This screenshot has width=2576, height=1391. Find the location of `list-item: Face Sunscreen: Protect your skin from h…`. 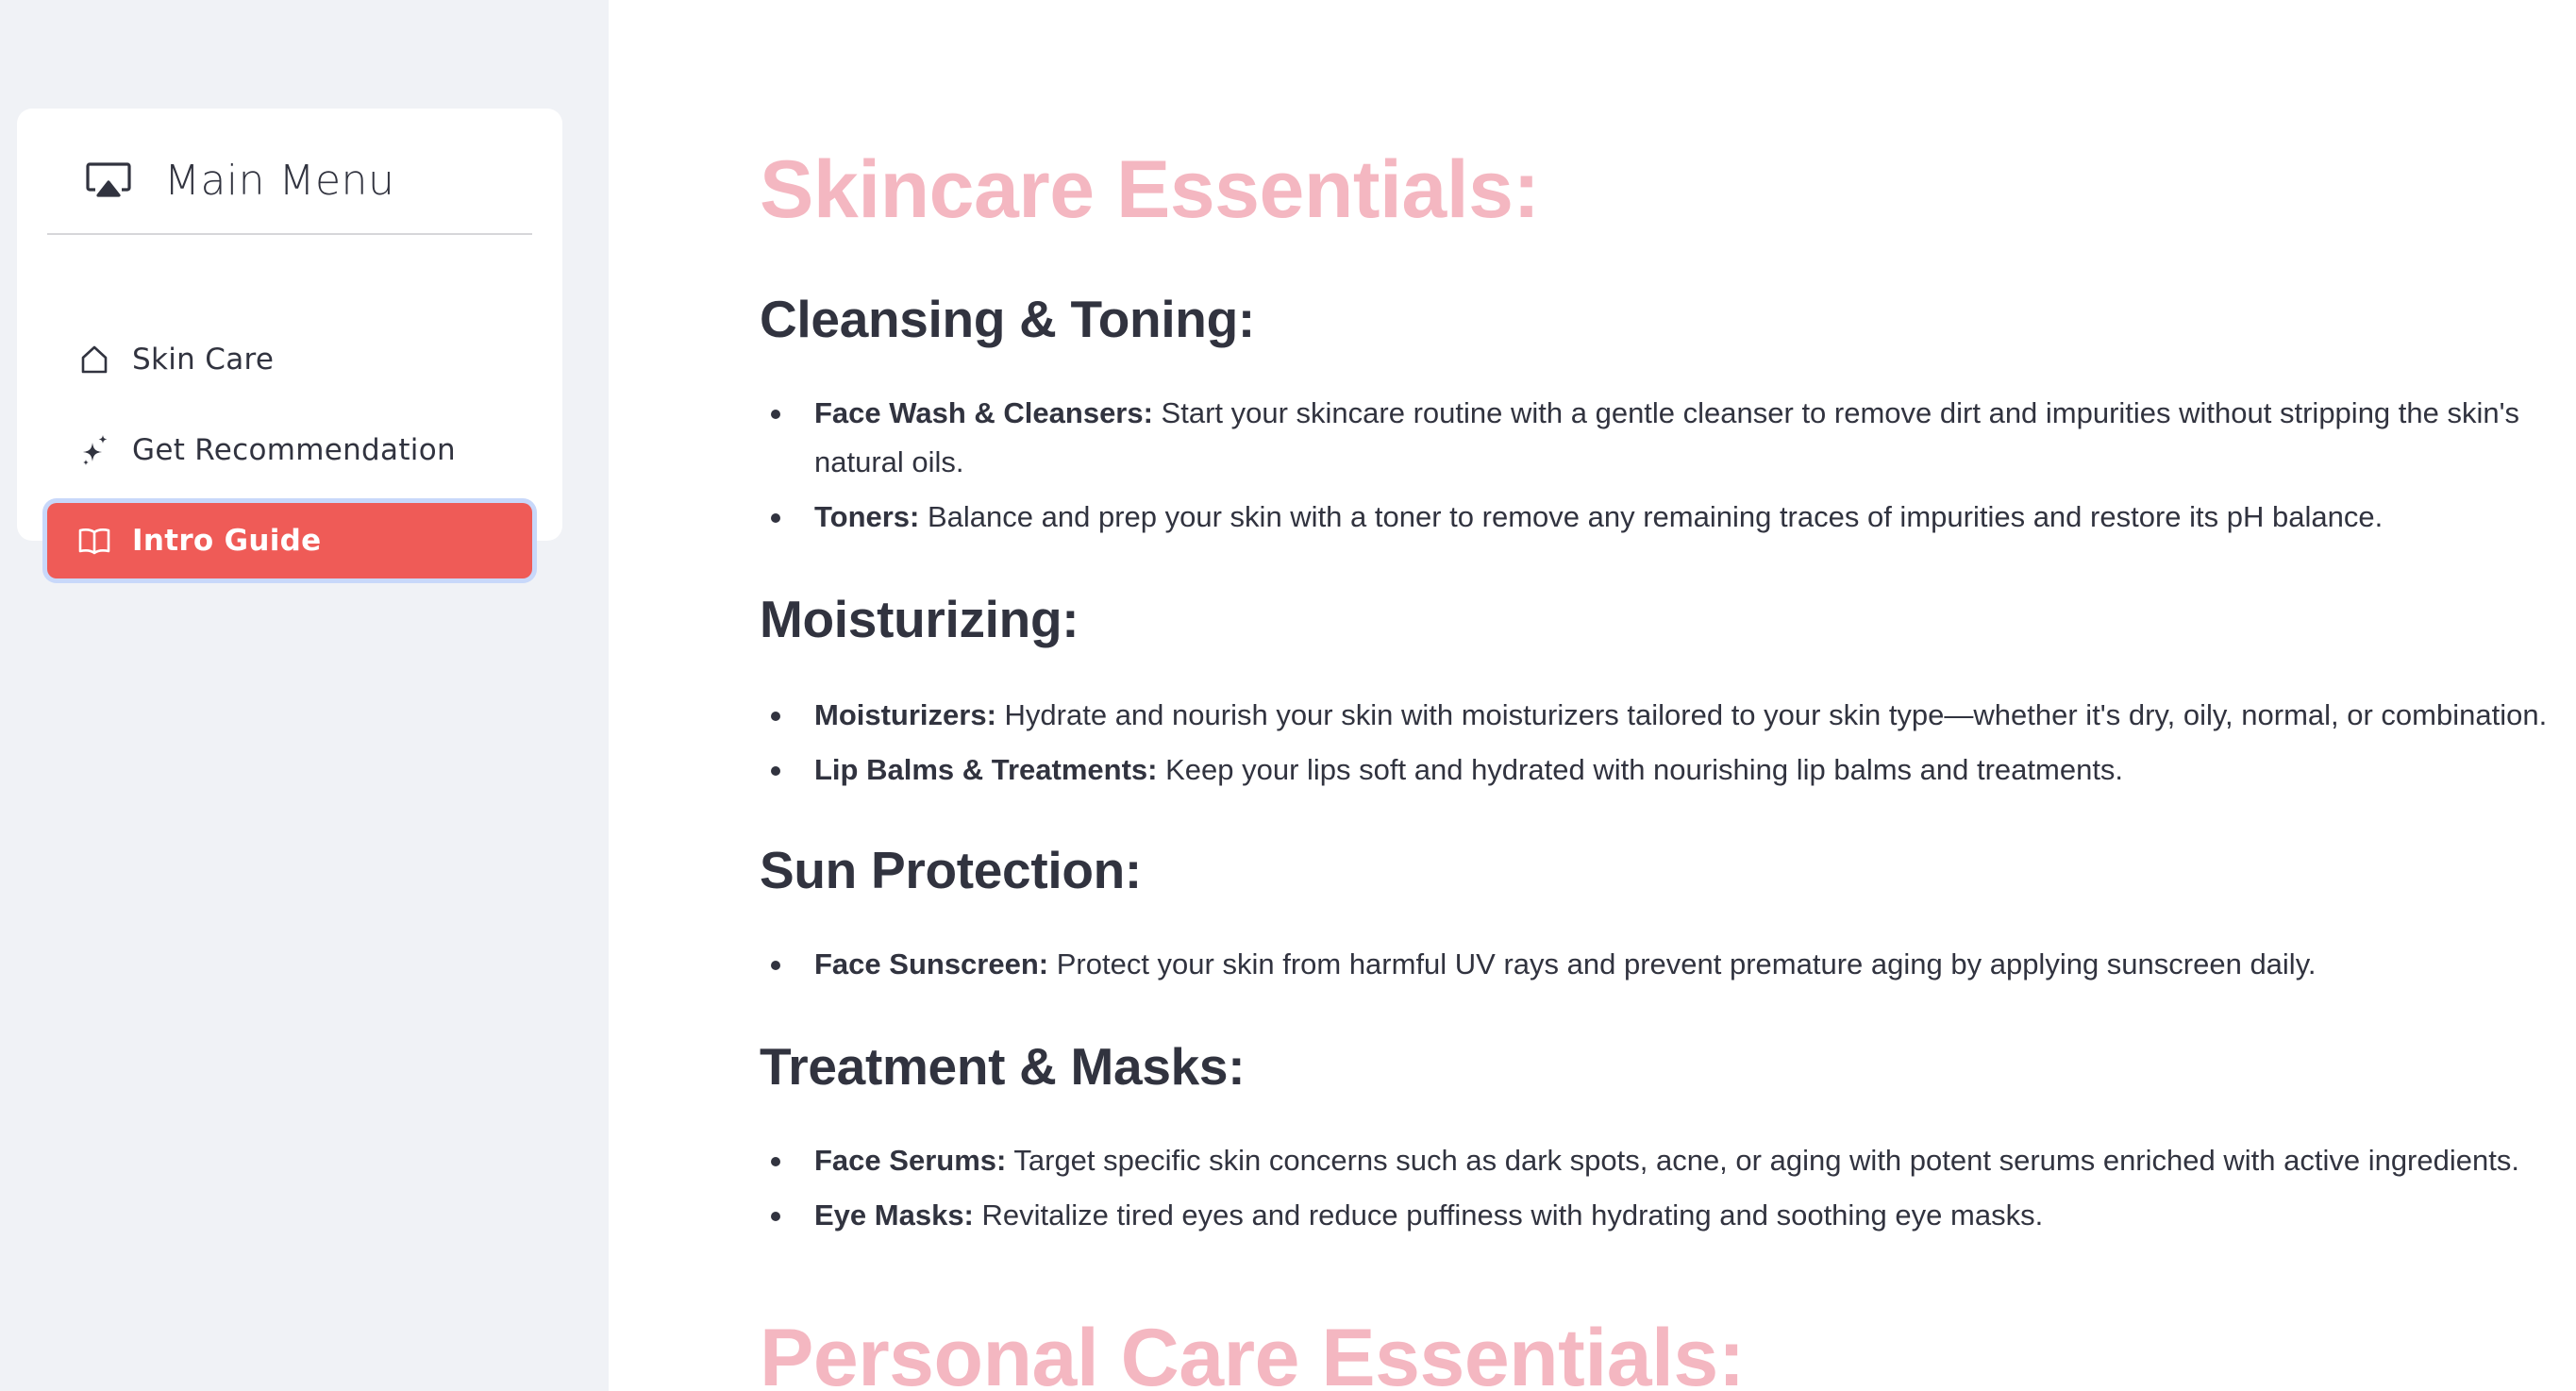

list-item: Face Sunscreen: Protect your skin from h… is located at coordinates (1656, 964).